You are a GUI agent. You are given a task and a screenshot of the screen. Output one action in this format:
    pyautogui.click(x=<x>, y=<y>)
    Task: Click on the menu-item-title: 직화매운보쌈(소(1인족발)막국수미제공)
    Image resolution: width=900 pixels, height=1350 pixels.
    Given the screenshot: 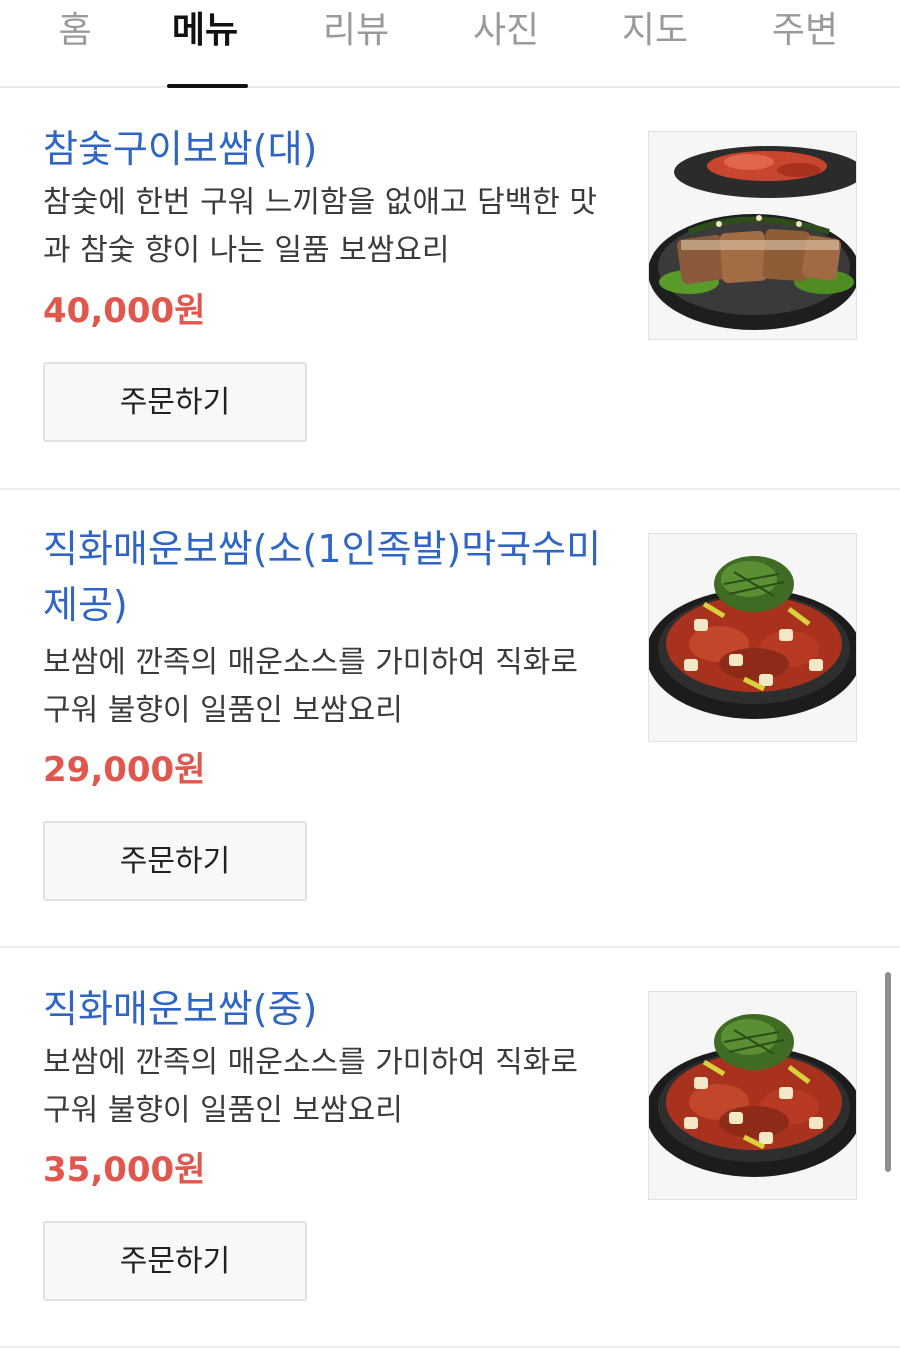 What is the action you would take?
    pyautogui.click(x=322, y=577)
    